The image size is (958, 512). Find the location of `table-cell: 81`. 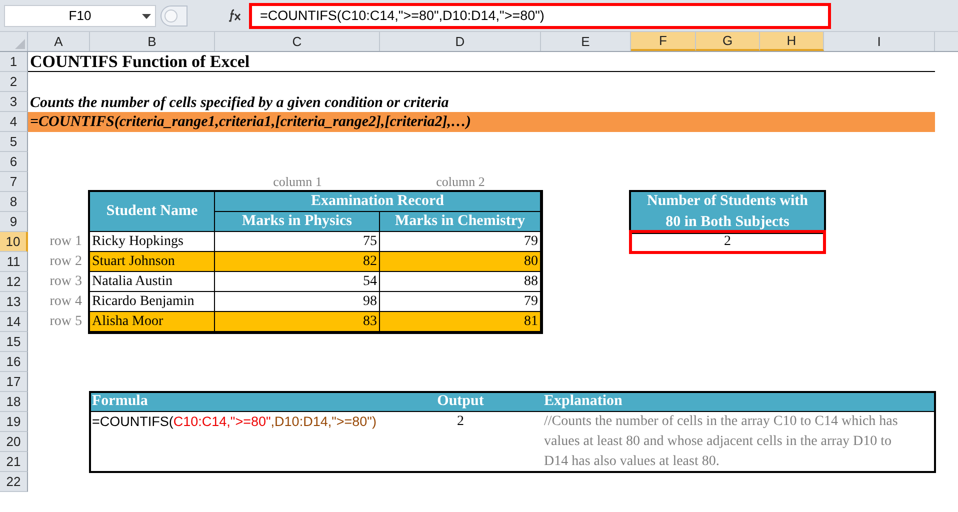

table-cell: 81 is located at coordinates (460, 321).